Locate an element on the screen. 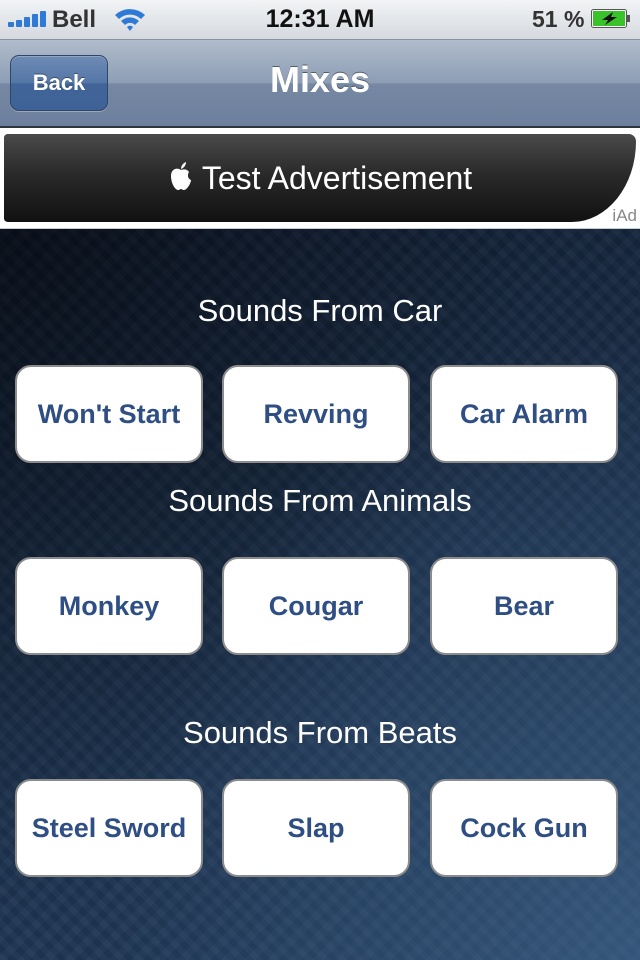 The width and height of the screenshot is (640, 960). navigation-bar: Back Mixes is located at coordinates (320, 84).